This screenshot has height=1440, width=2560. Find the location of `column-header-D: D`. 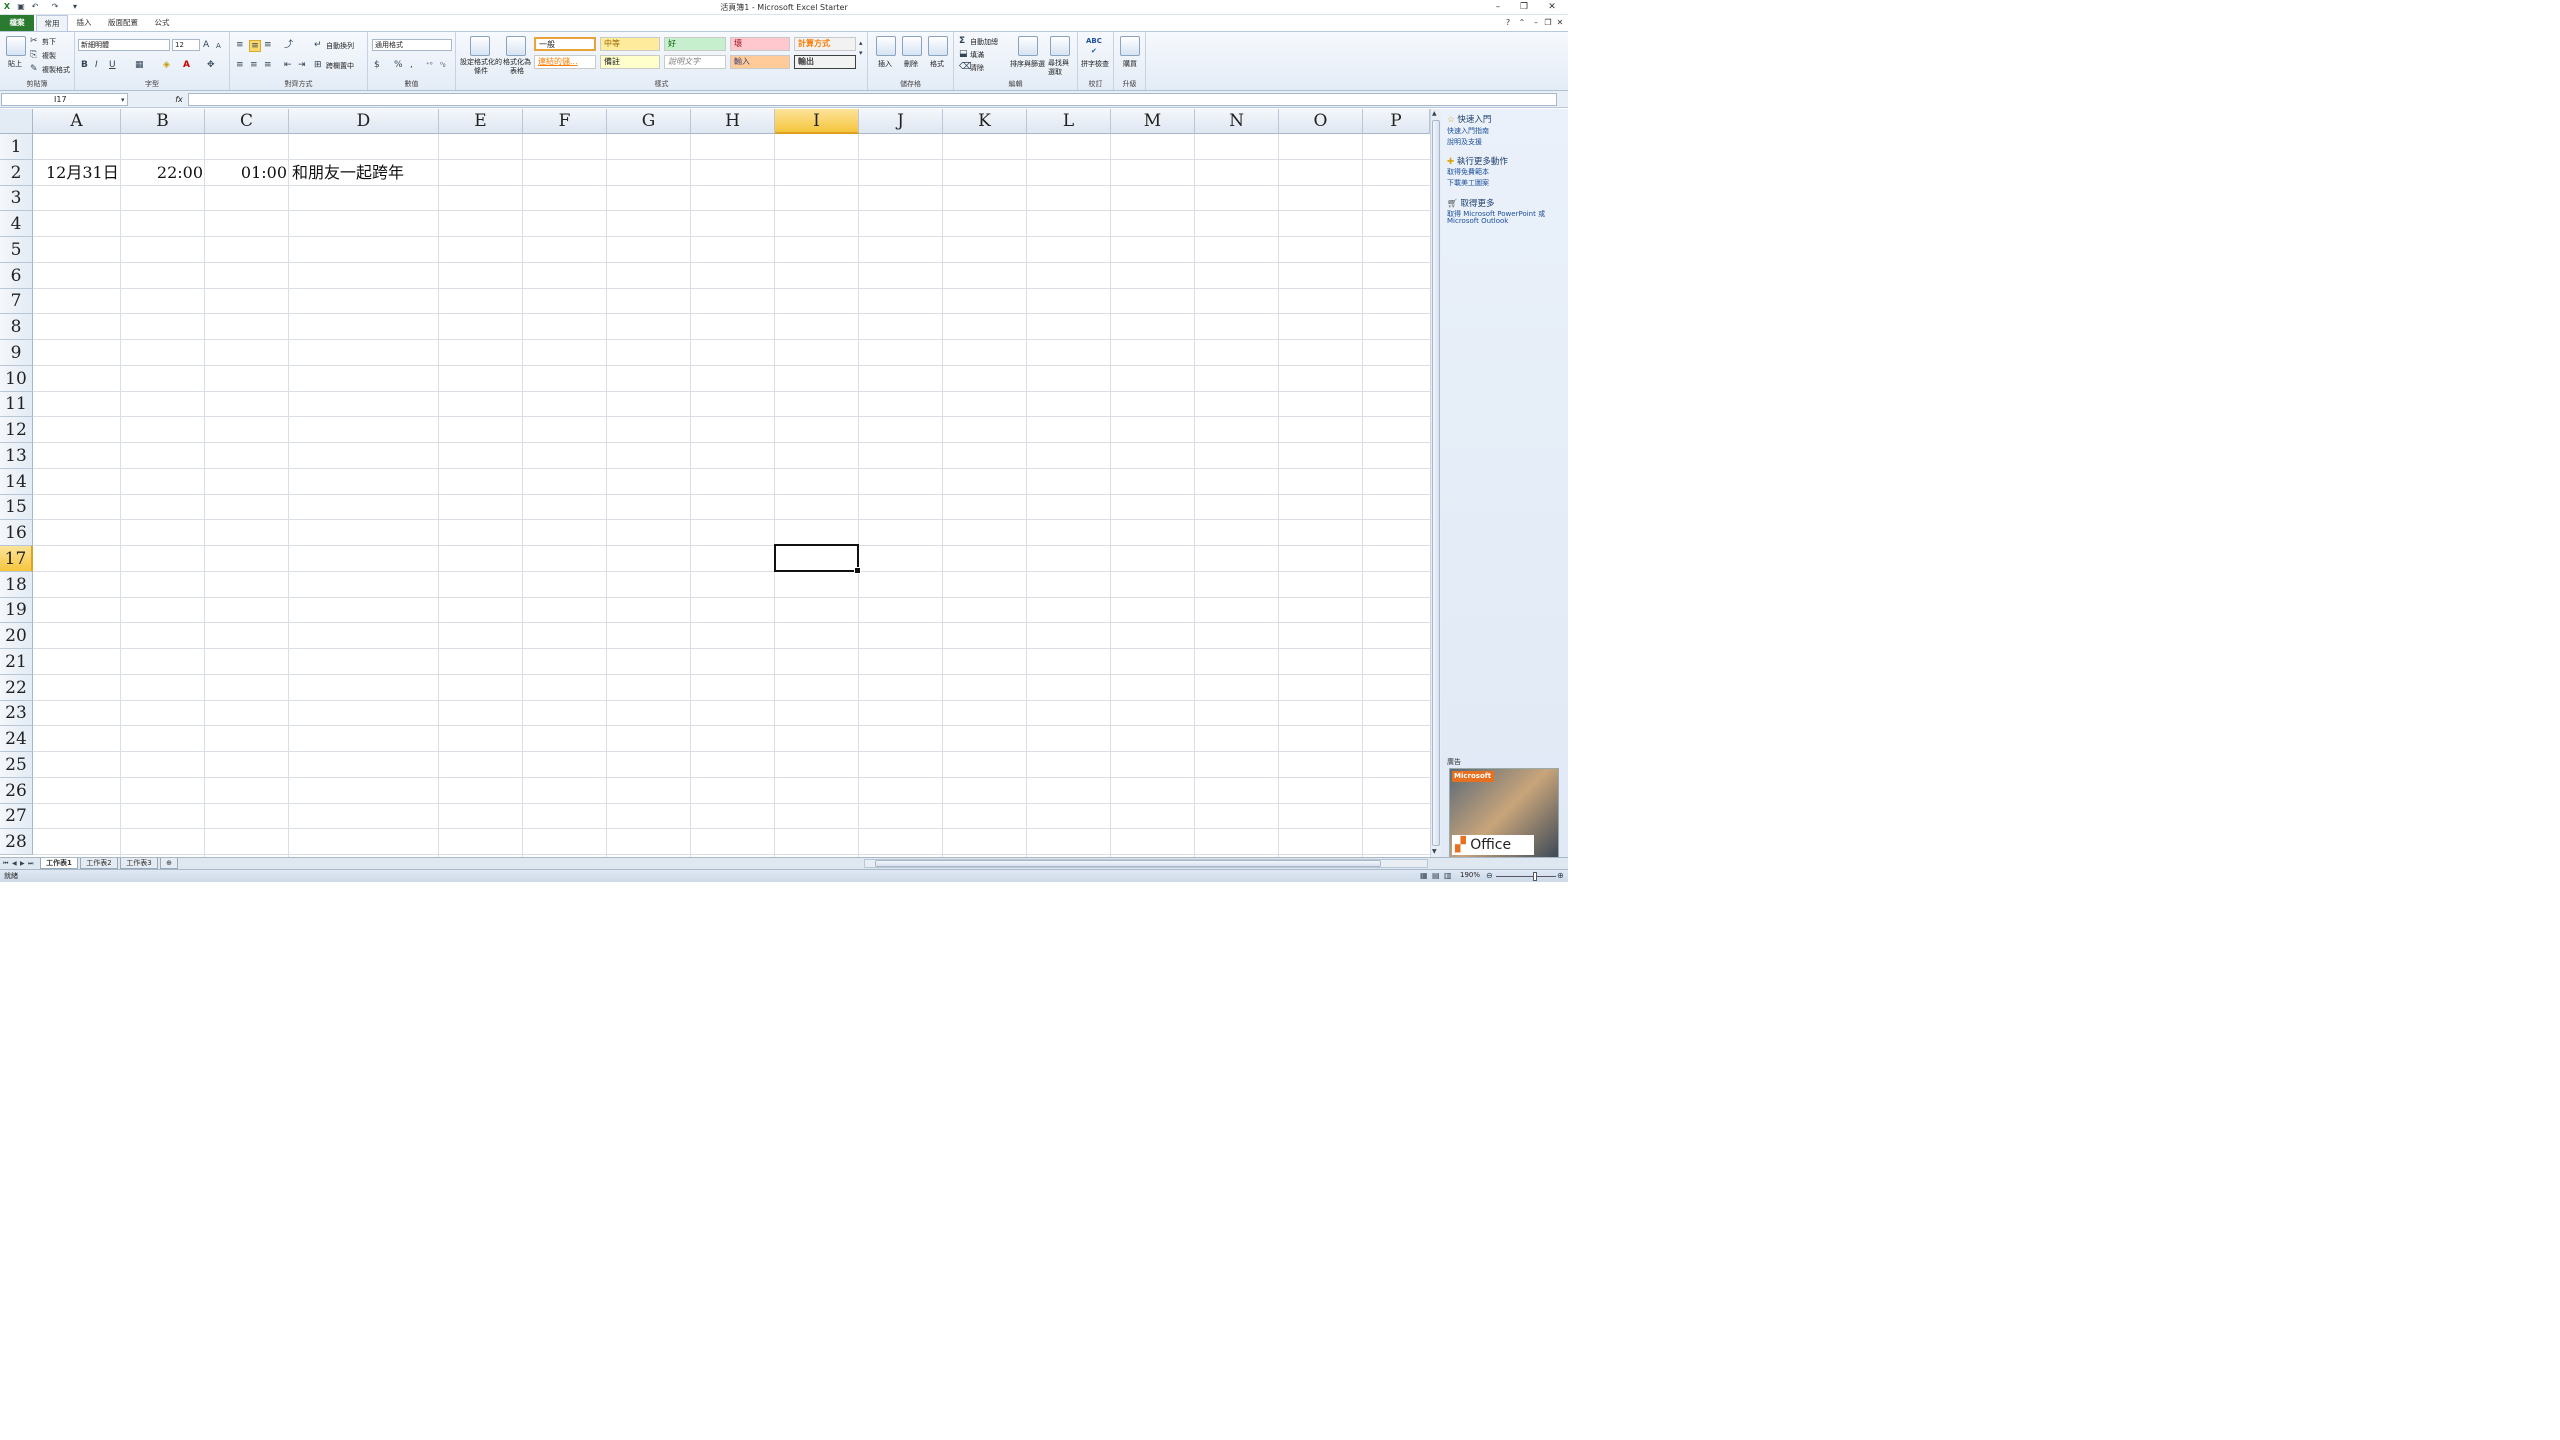

column-header-D: D is located at coordinates (364, 121).